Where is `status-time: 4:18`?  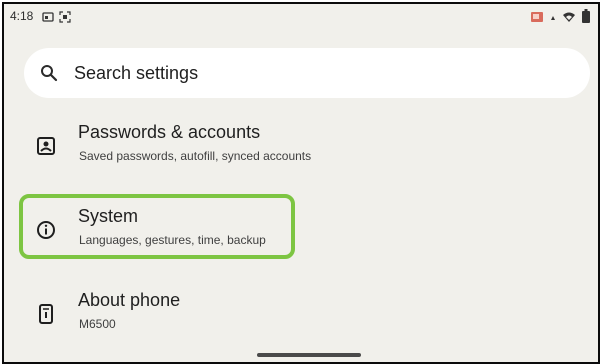
status-time: 4:18 is located at coordinates (22, 16).